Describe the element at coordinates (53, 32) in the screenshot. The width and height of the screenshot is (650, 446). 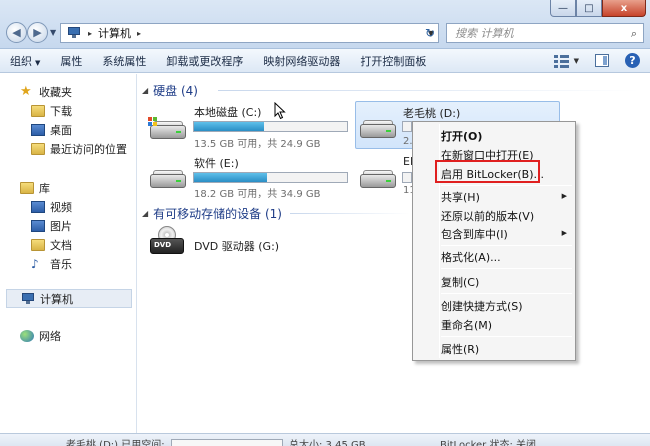
I see `recent-pages-dropdown: ▼` at that location.